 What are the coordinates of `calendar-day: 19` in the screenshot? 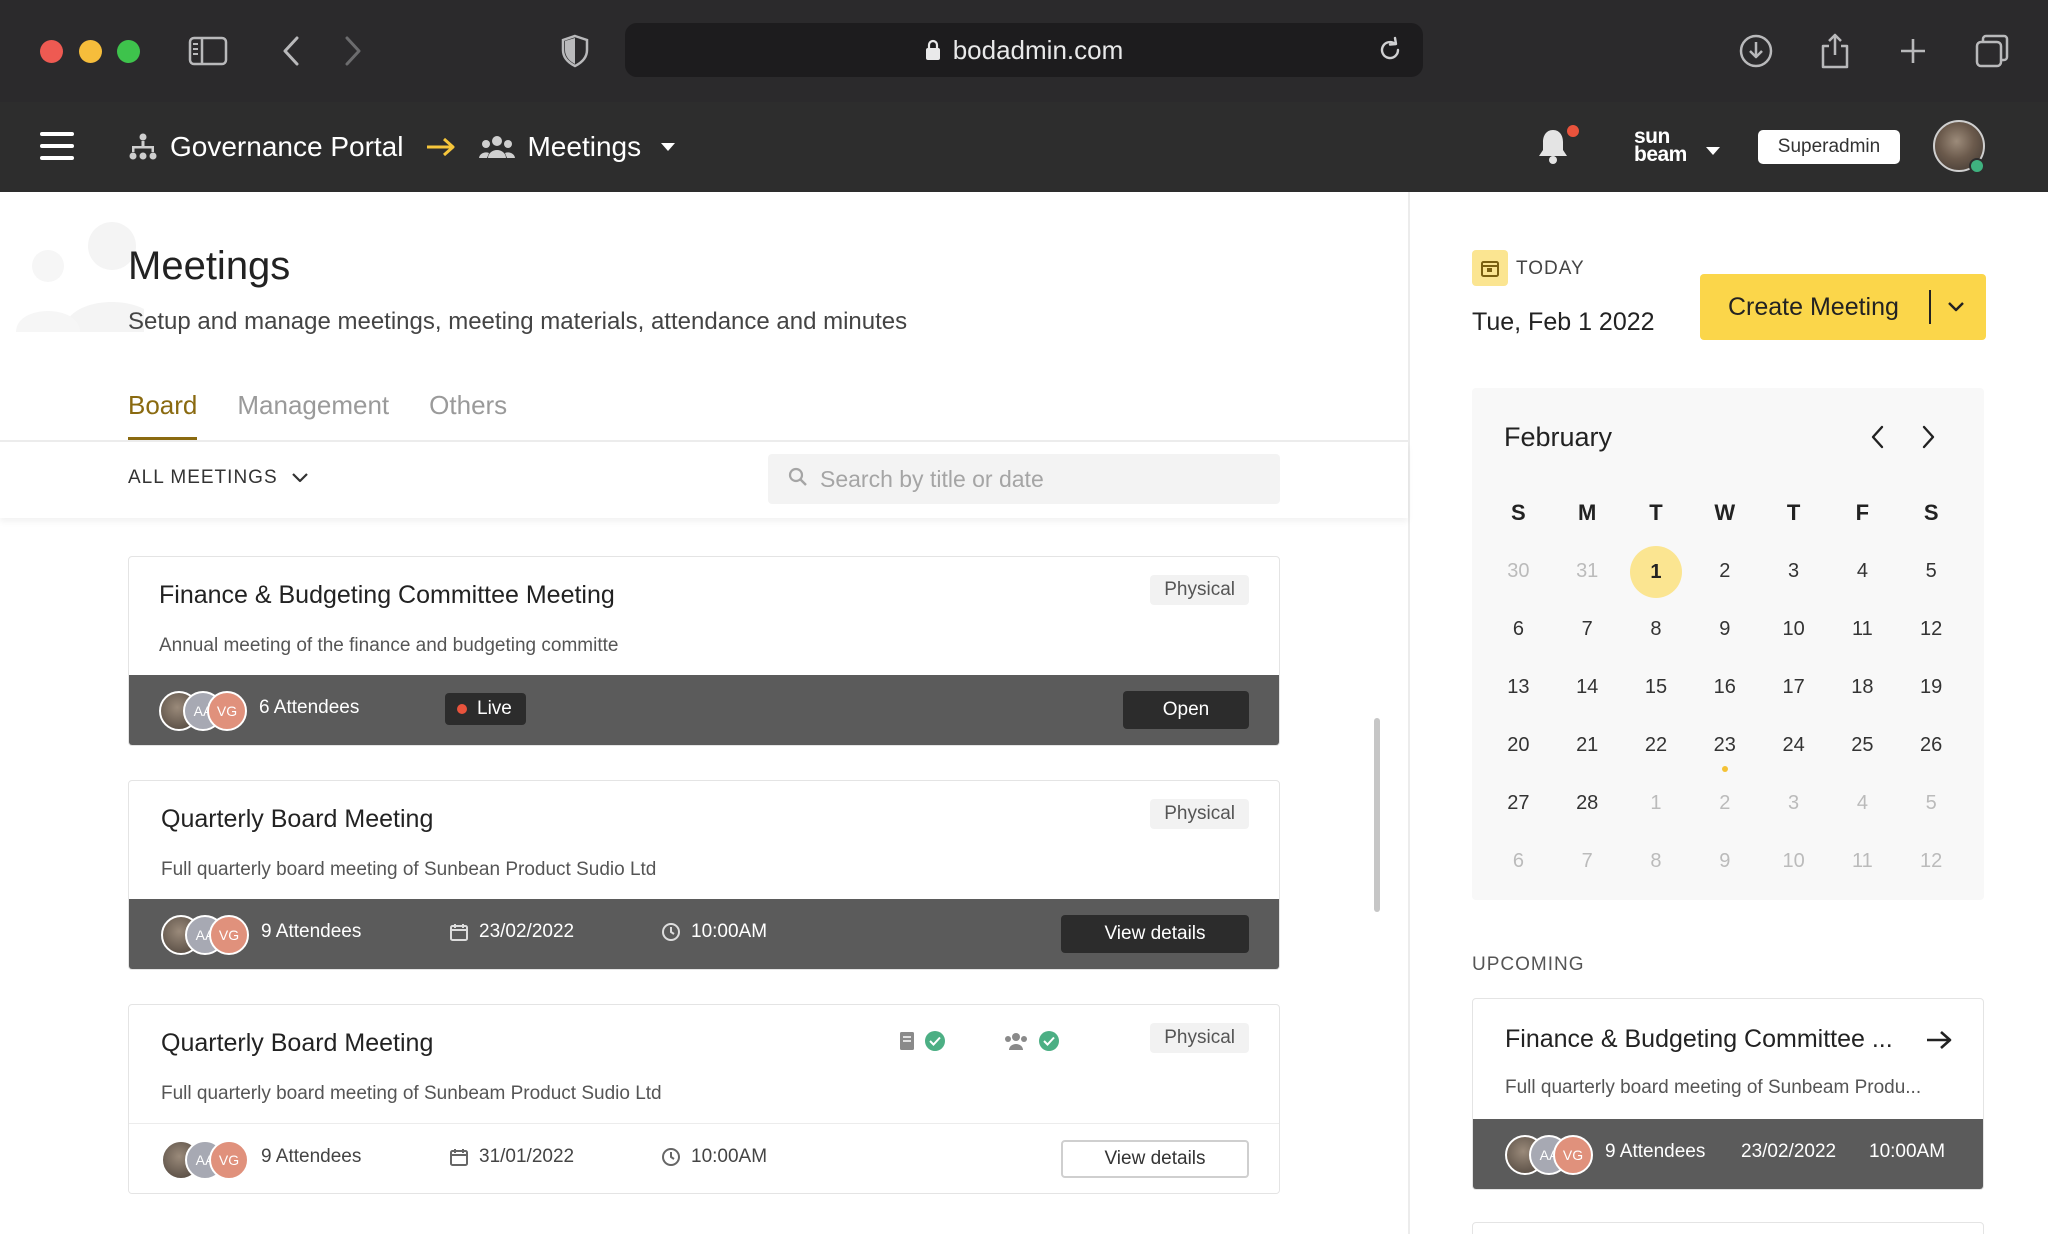 It's located at (1931, 687).